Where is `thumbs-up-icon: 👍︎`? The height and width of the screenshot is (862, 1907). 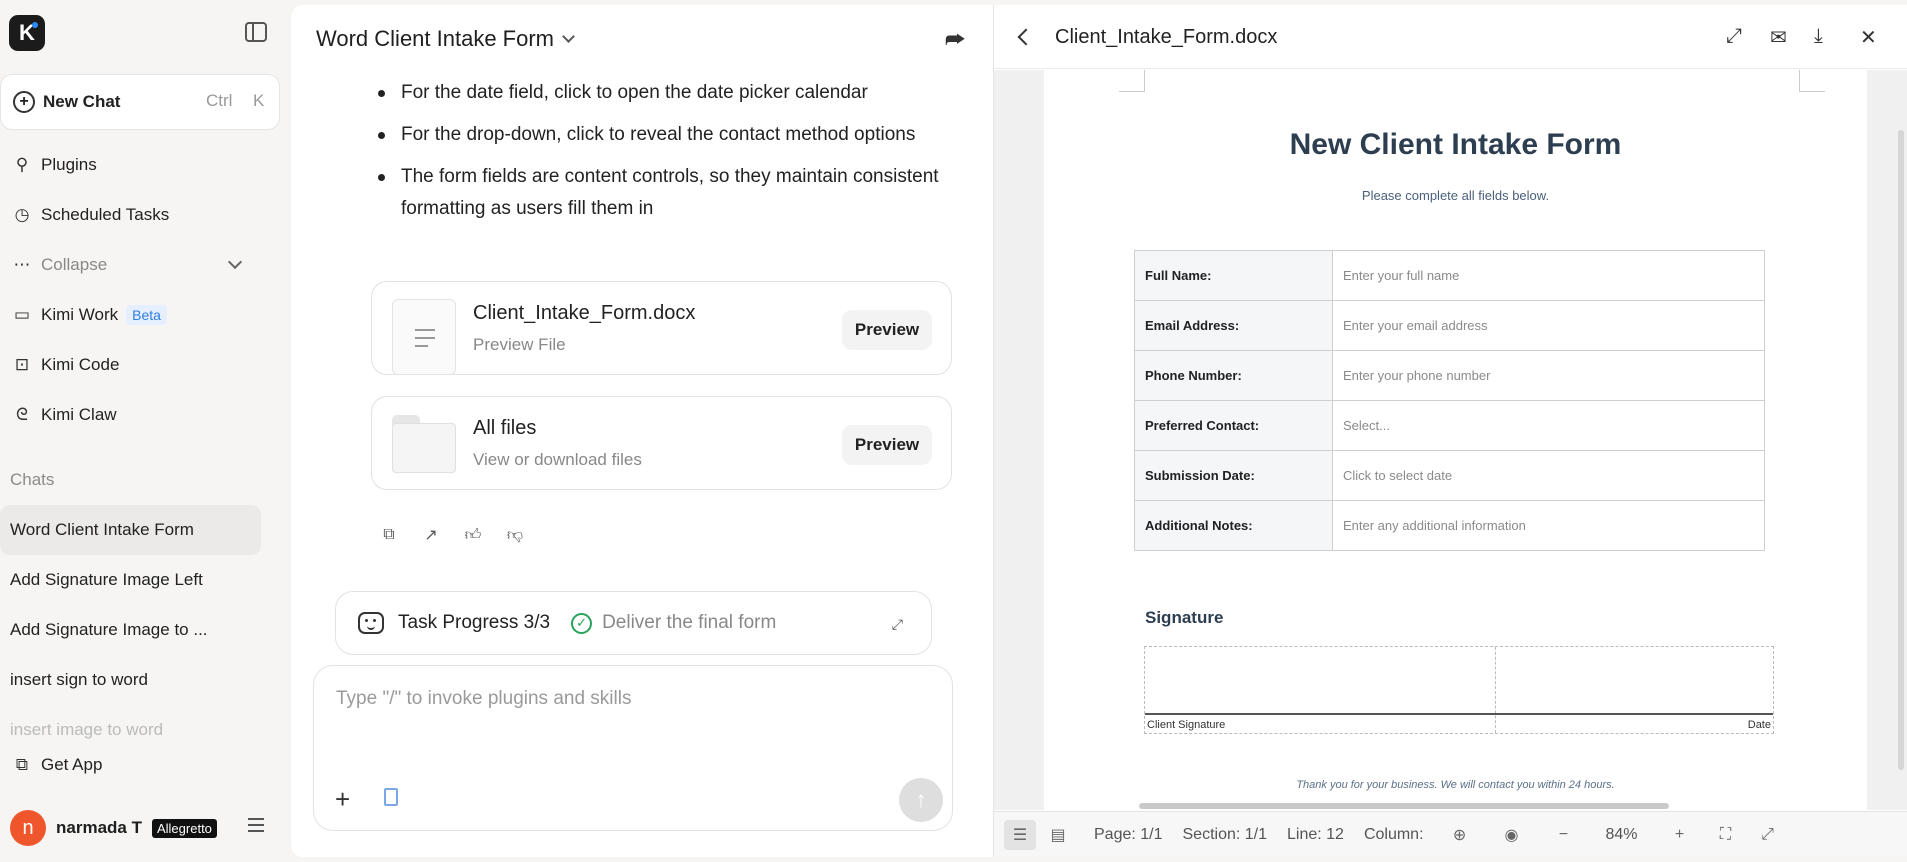 thumbs-up-icon: 👍︎ is located at coordinates (473, 535).